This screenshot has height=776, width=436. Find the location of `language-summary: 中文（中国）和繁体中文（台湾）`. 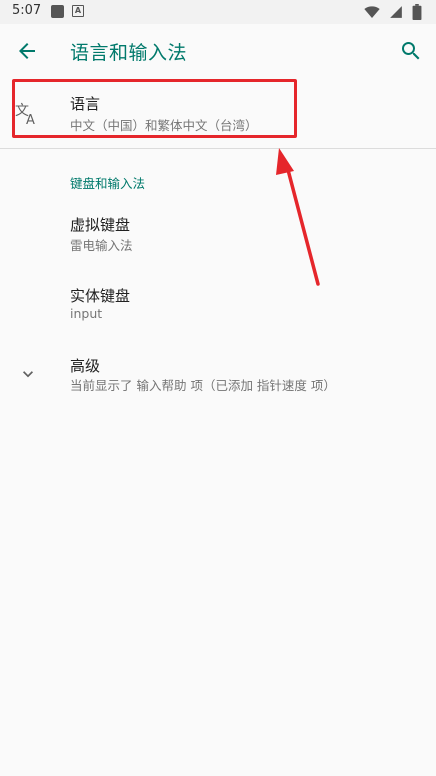

language-summary: 中文（中国）和繁体中文（台湾） is located at coordinates (164, 125).